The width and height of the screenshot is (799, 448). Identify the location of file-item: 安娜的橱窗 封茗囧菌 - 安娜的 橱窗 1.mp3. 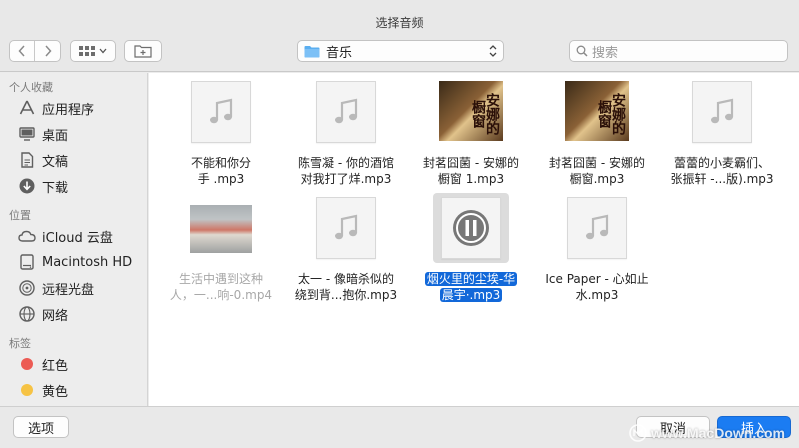
(471, 134).